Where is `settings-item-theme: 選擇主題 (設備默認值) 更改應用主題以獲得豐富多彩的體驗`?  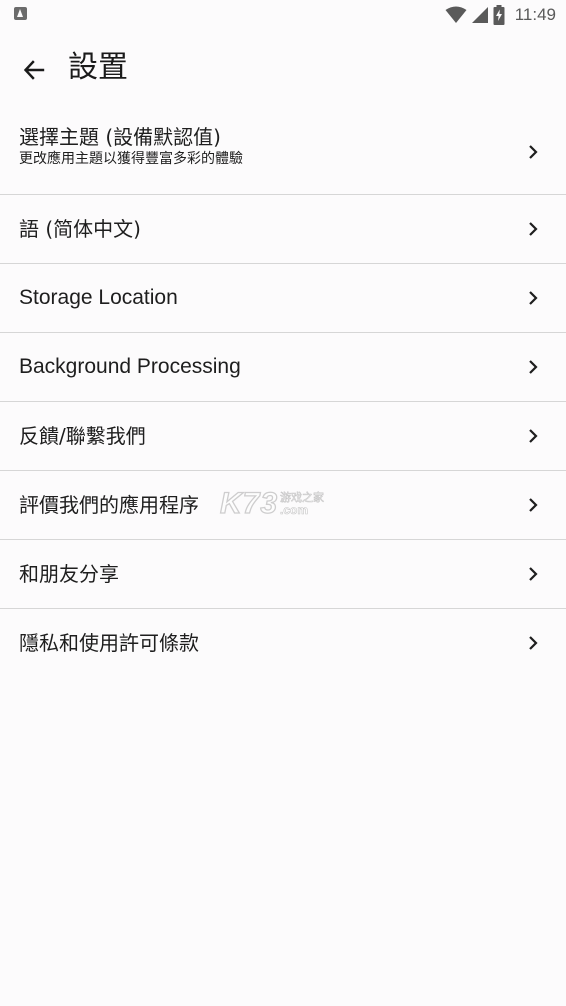
settings-item-theme: 選擇主題 (設備默認值) 更改應用主題以獲得豐富多彩的體驗 is located at coordinates (283, 152).